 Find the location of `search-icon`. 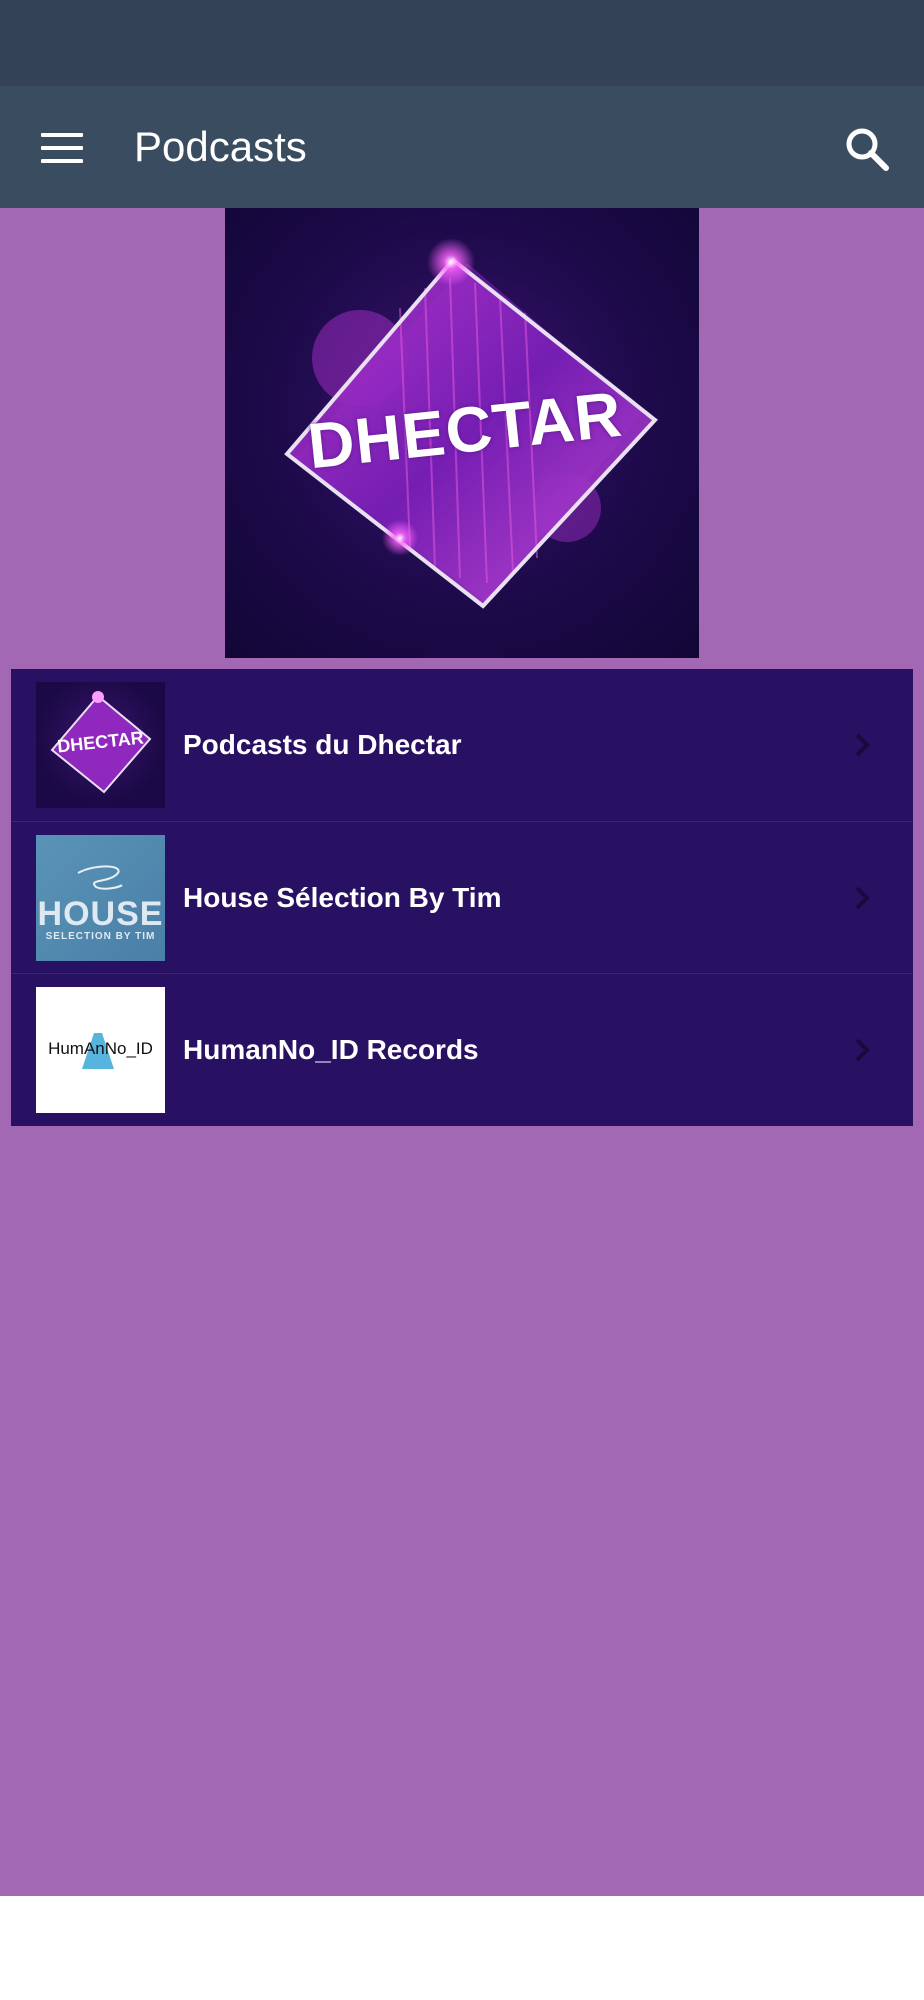

search-icon is located at coordinates (868, 150).